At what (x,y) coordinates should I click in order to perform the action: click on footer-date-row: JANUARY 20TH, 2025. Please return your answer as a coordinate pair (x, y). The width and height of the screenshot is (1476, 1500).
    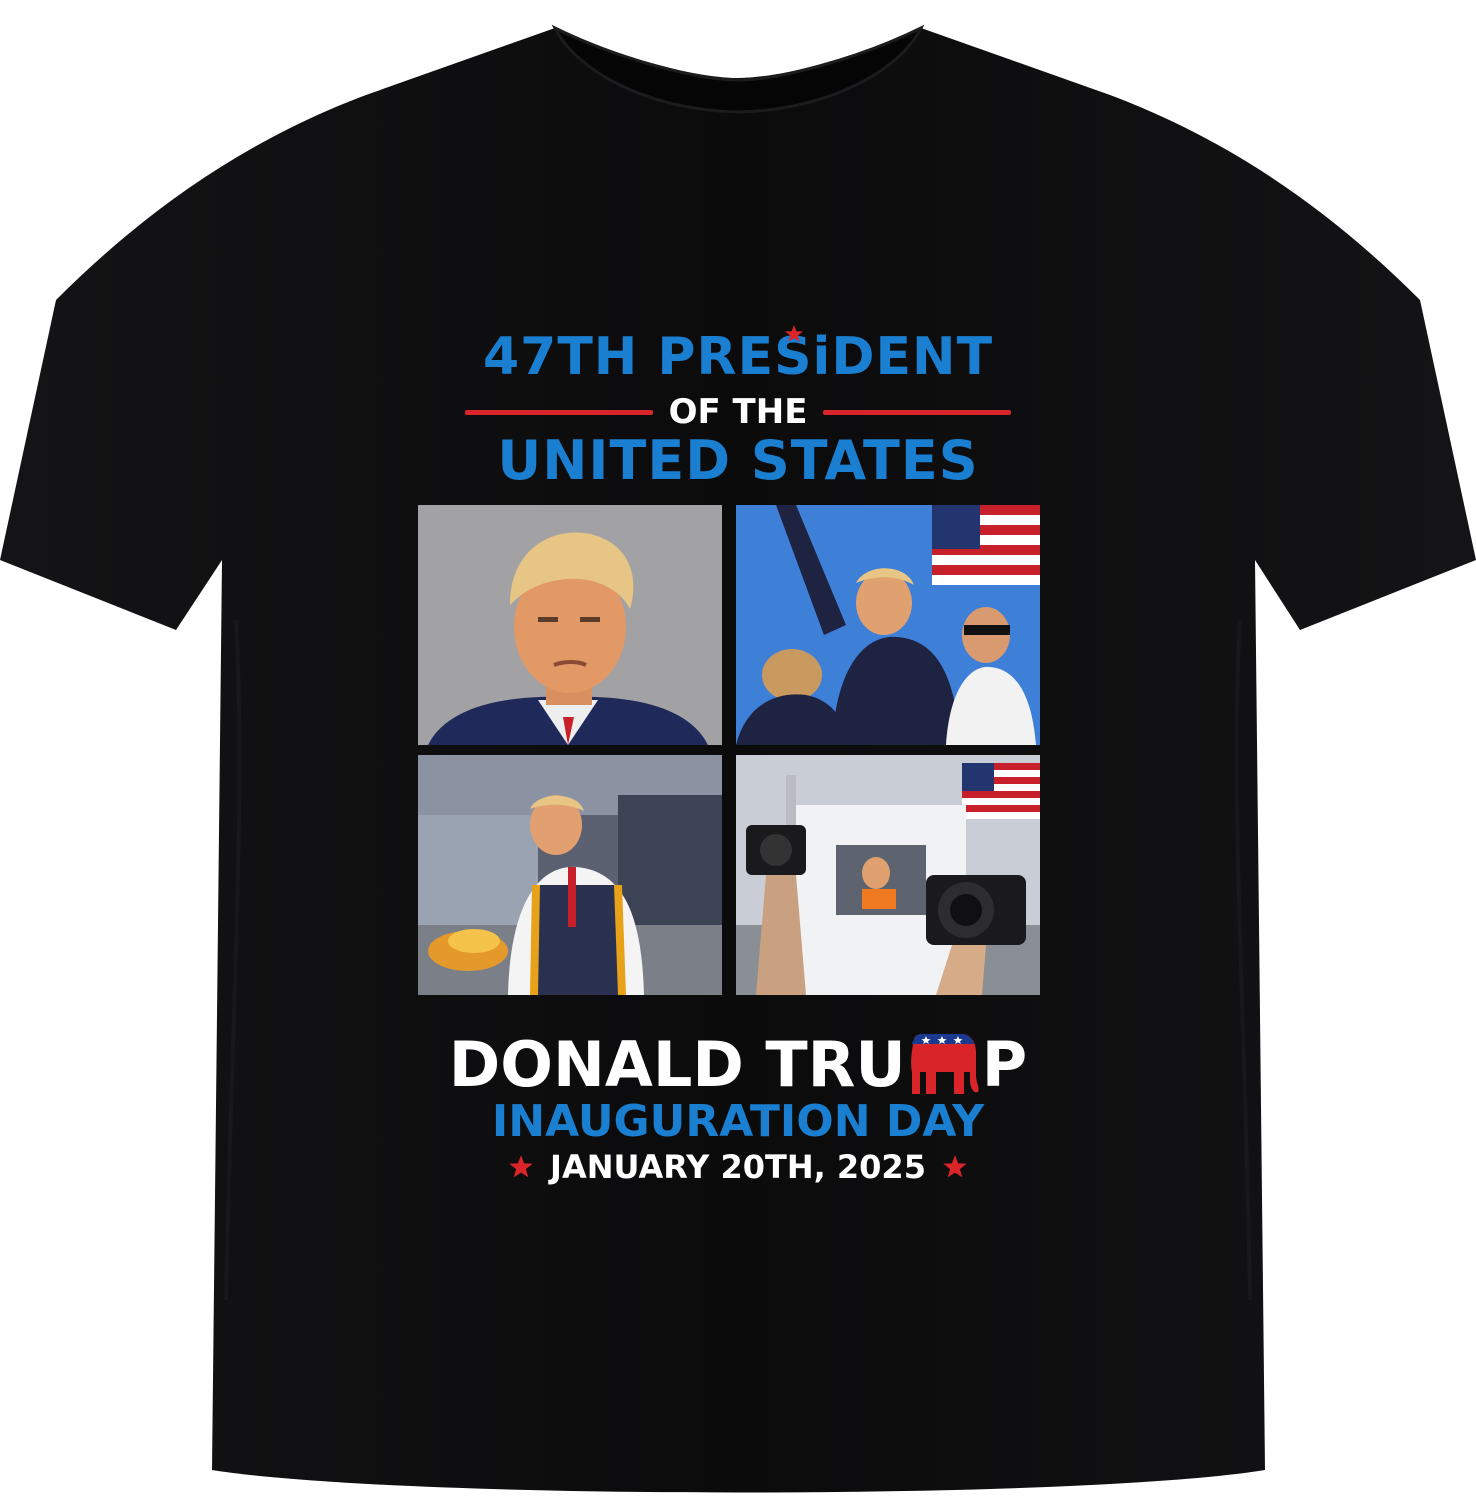
    Looking at the image, I should click on (738, 1167).